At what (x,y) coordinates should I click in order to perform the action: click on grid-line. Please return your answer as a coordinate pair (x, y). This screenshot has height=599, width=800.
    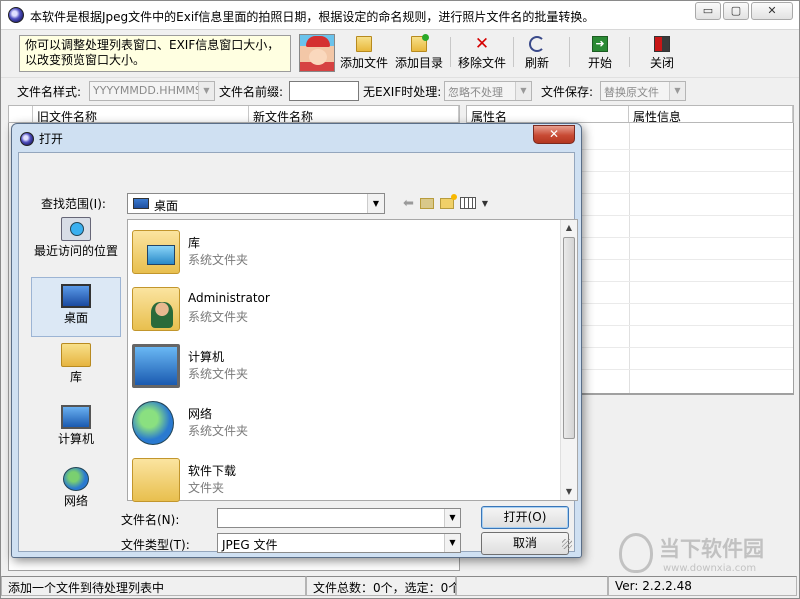
    Looking at the image, I should click on (629, 258).